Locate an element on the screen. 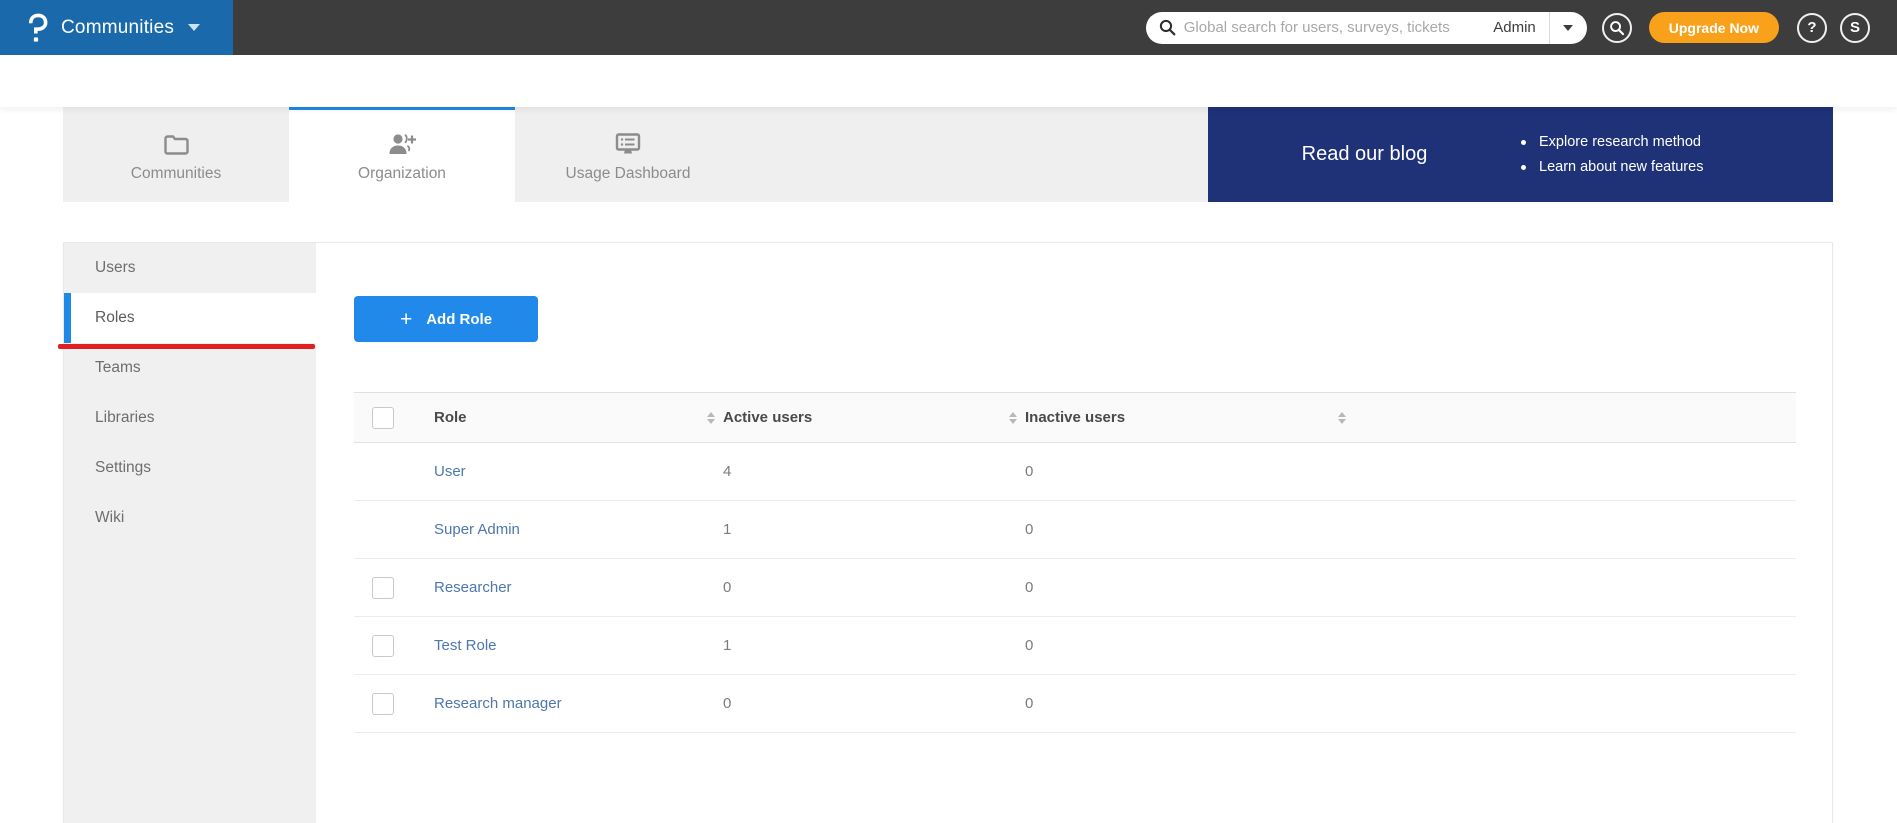  annotation-underline is located at coordinates (186, 346).